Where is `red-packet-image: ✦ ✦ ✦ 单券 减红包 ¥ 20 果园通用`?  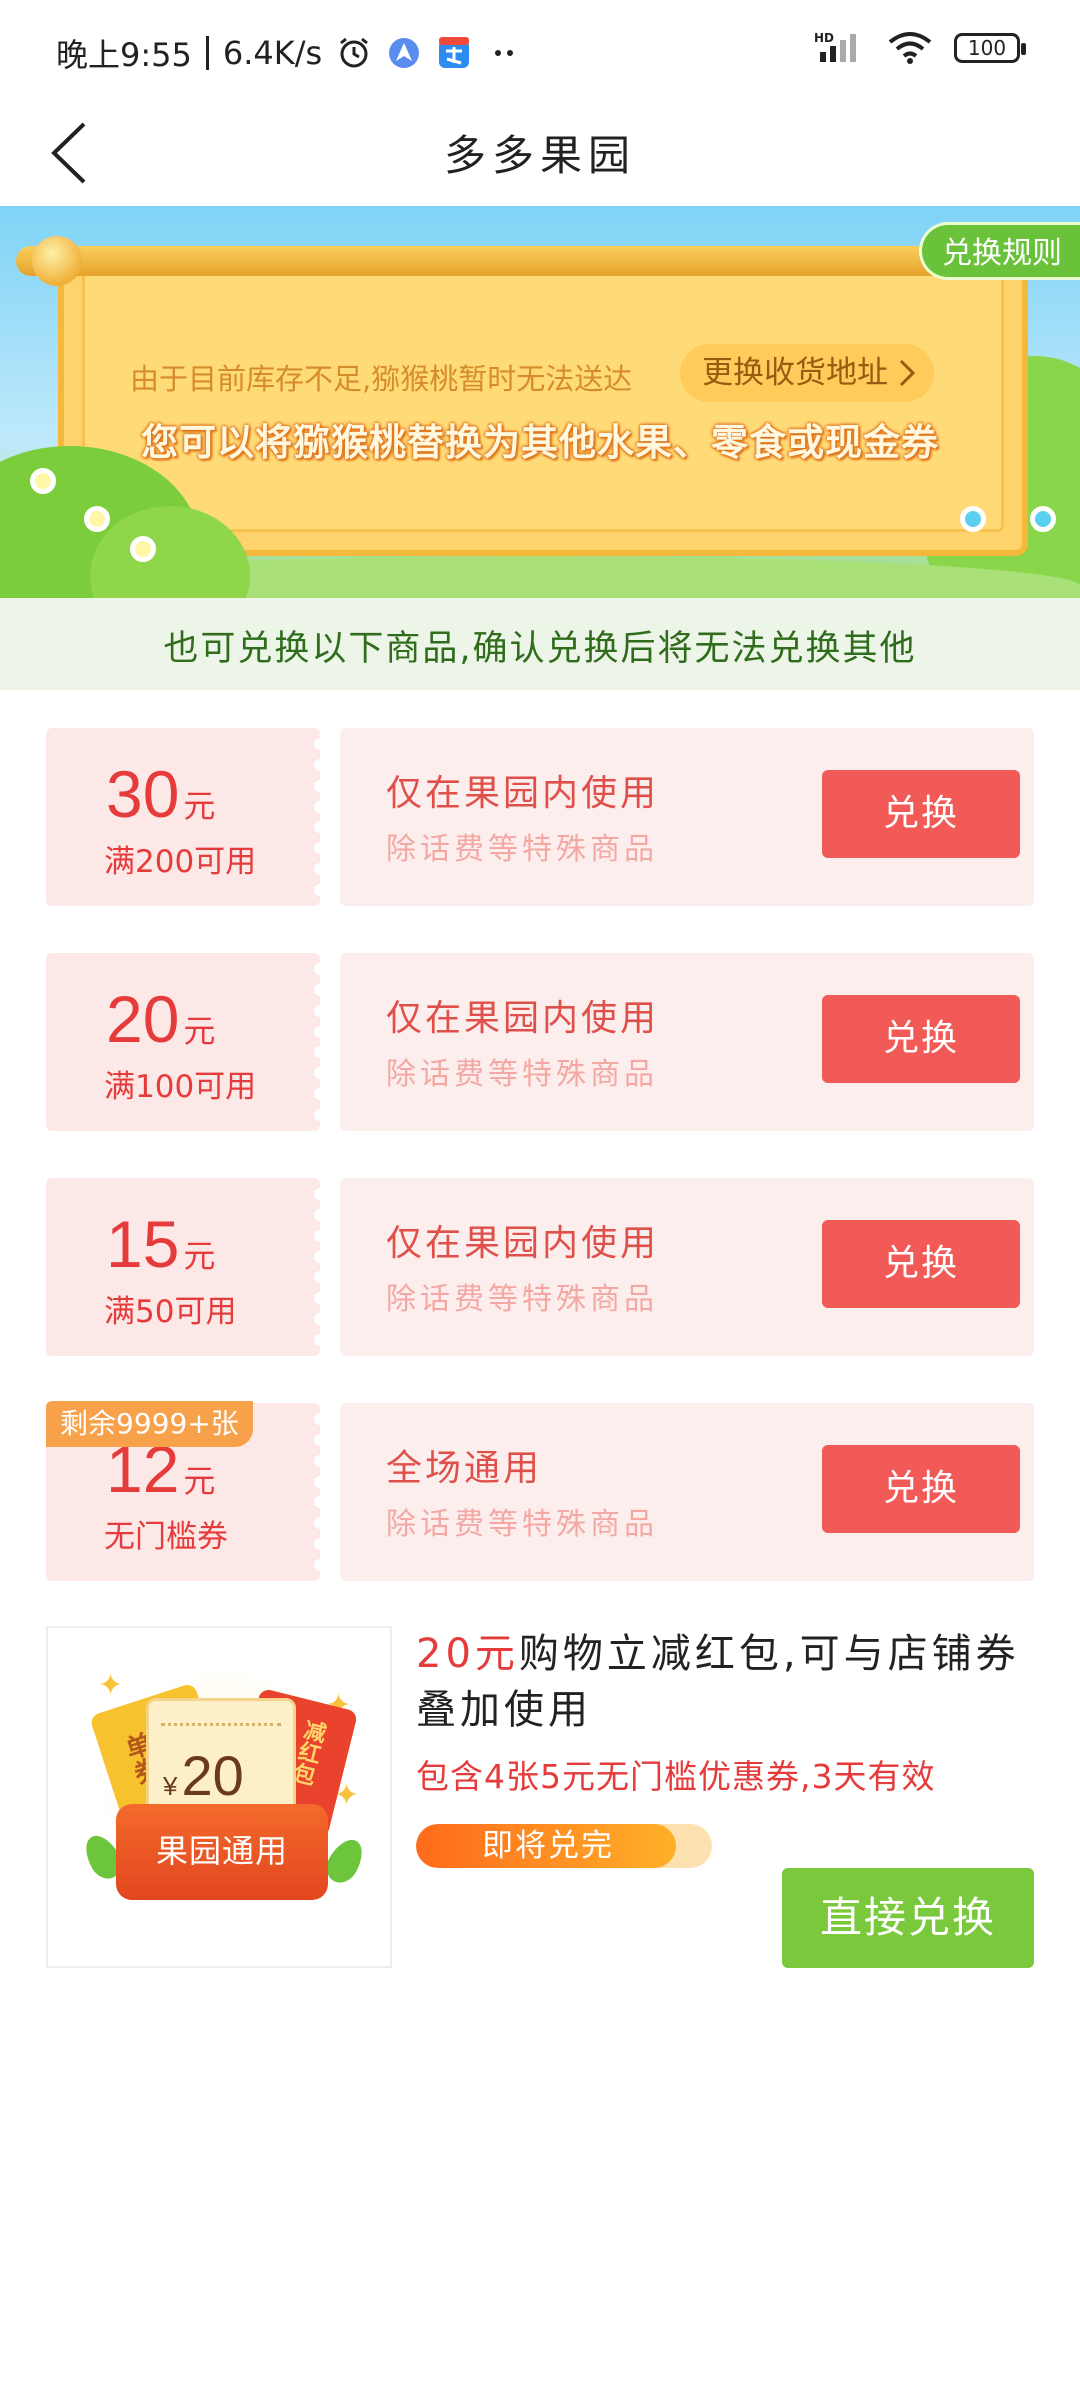
red-packet-image: ✦ ✦ ✦ 单券 减红包 ¥ 20 果园通用 is located at coordinates (219, 1797).